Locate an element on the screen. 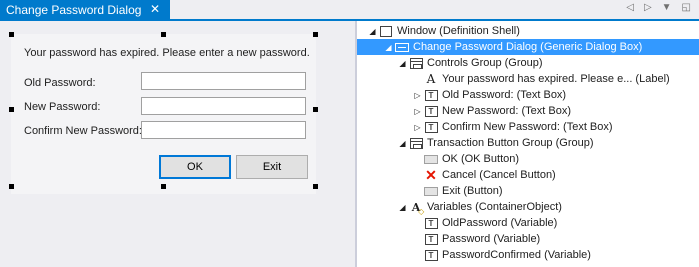 The height and width of the screenshot is (267, 699). new-password-field is located at coordinates (223, 106).